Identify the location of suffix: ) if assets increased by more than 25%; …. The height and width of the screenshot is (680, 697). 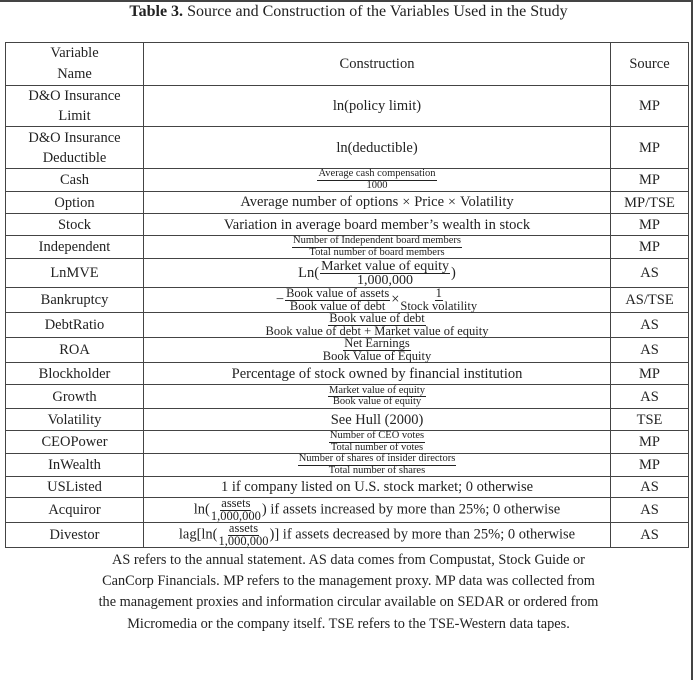
(411, 509).